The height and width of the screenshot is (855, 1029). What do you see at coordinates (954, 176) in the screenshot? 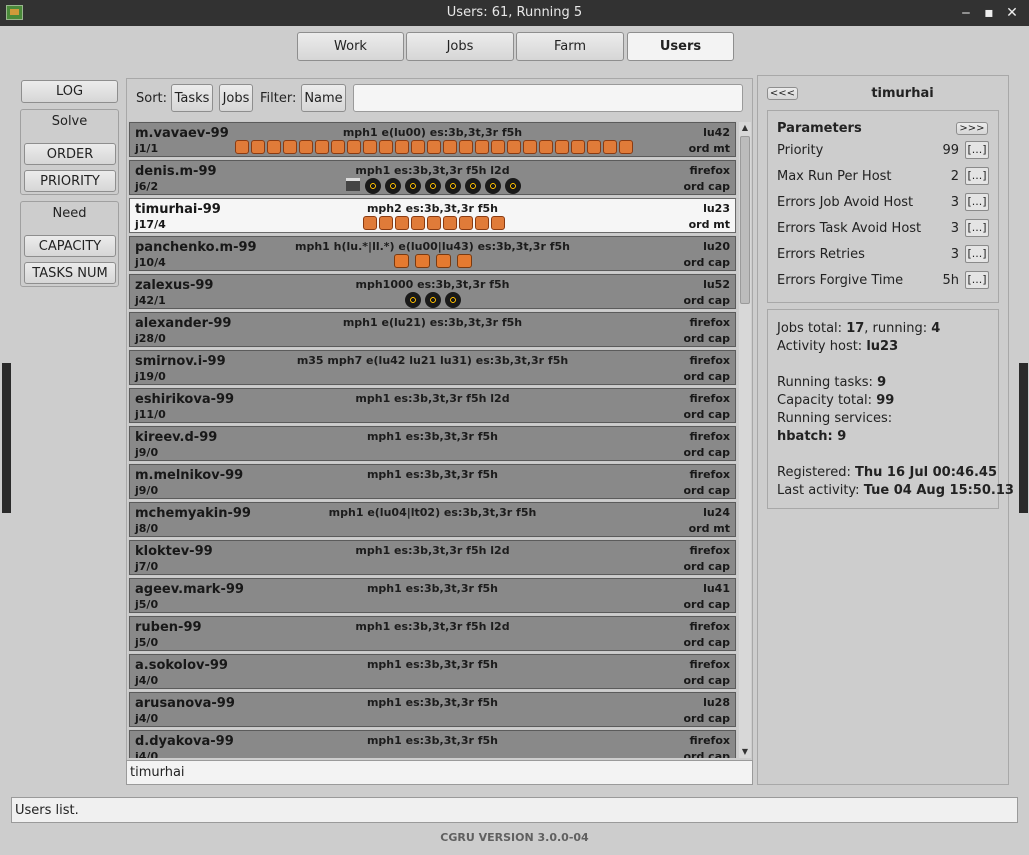
I see `param-value: 2` at bounding box center [954, 176].